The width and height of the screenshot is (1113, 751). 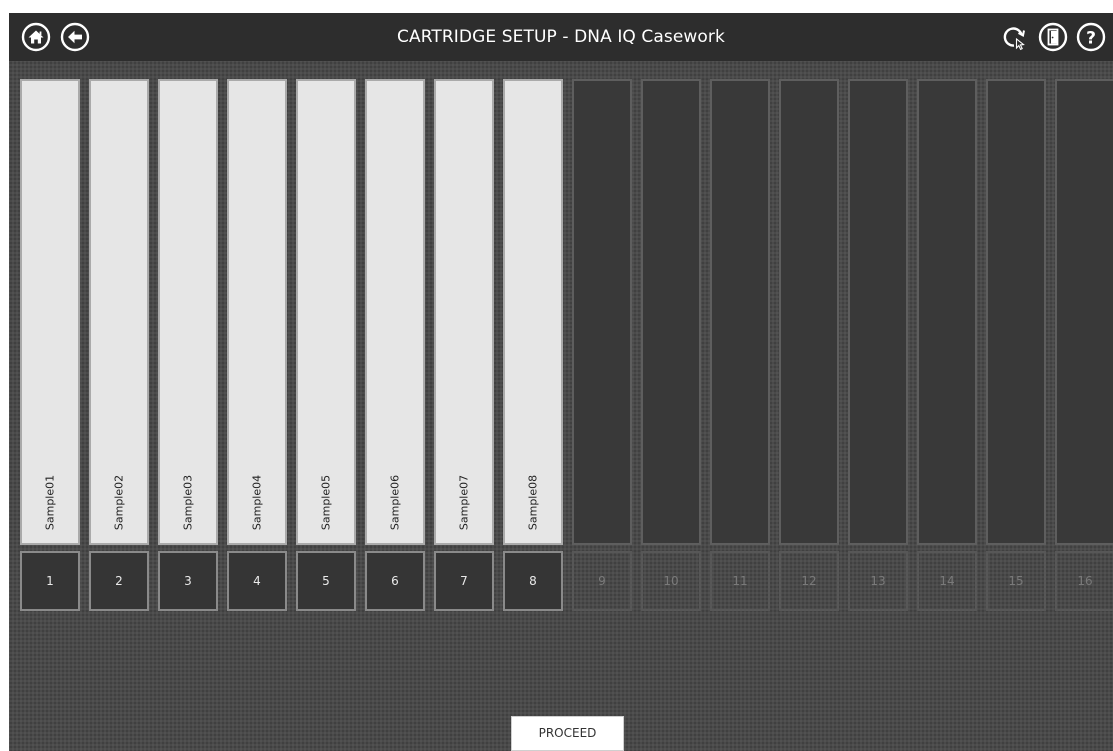 What do you see at coordinates (395, 581) in the screenshot?
I see `slot-number-button: 6` at bounding box center [395, 581].